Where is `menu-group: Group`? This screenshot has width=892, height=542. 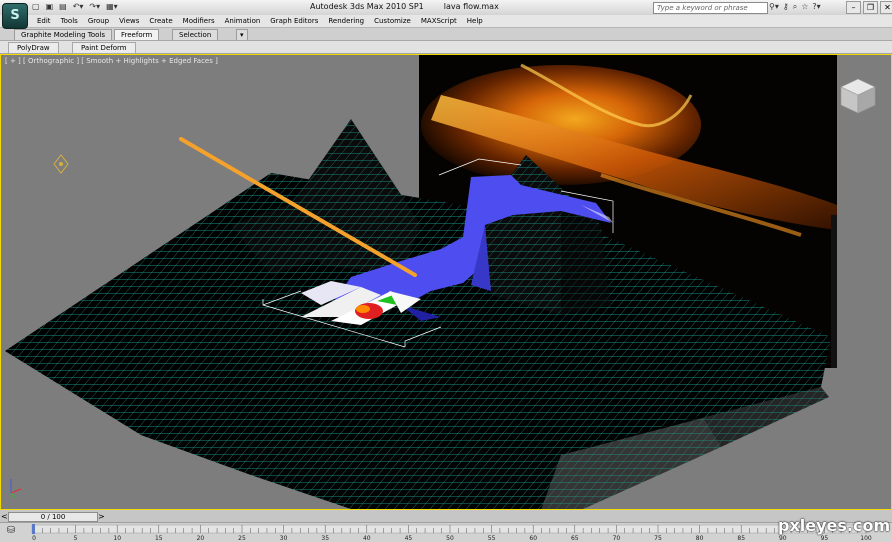
menu-group: Group is located at coordinates (98, 21).